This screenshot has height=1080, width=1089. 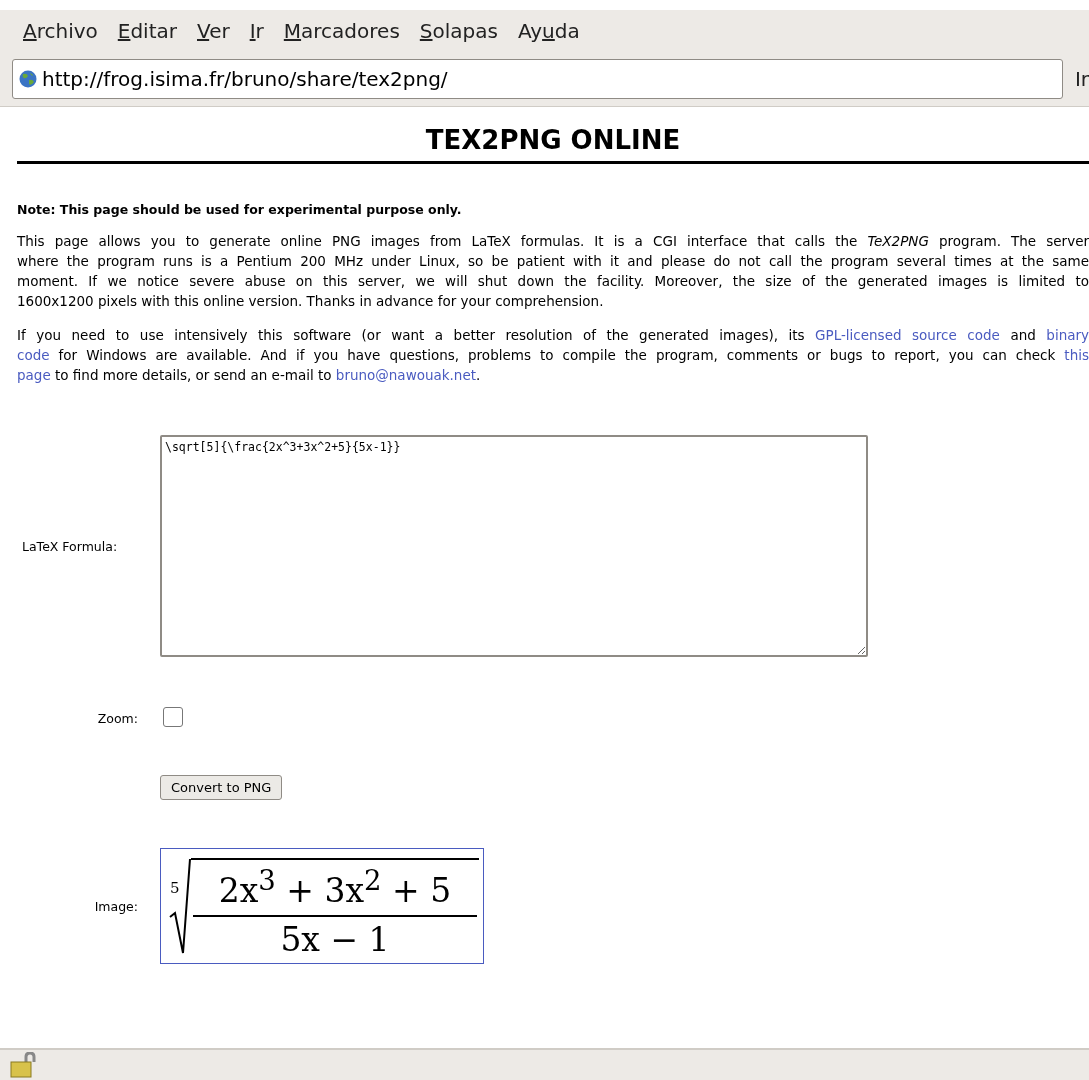 I want to click on zoom-label: Zoom:, so click(x=117, y=718).